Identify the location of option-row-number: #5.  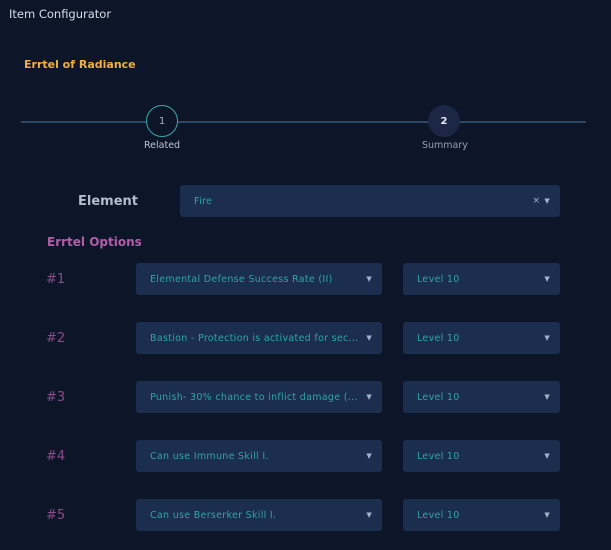
(56, 515).